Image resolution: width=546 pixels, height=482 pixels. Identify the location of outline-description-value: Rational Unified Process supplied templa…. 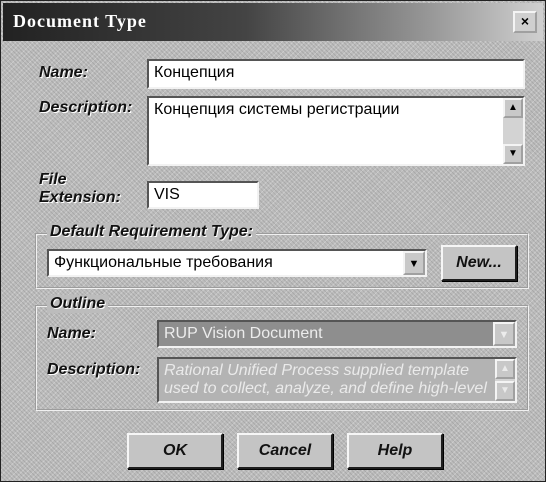
(325, 379).